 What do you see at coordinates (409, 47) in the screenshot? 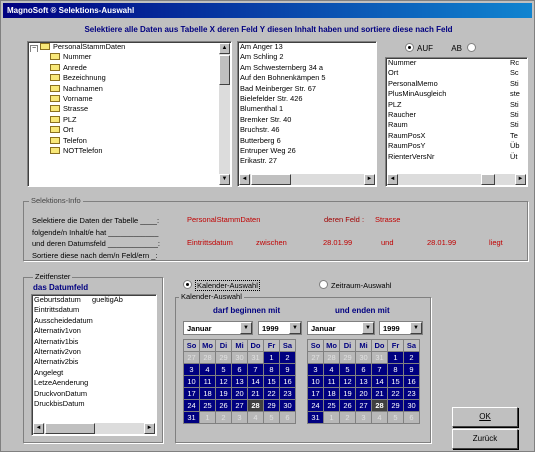
I see `sort-asc-radio` at bounding box center [409, 47].